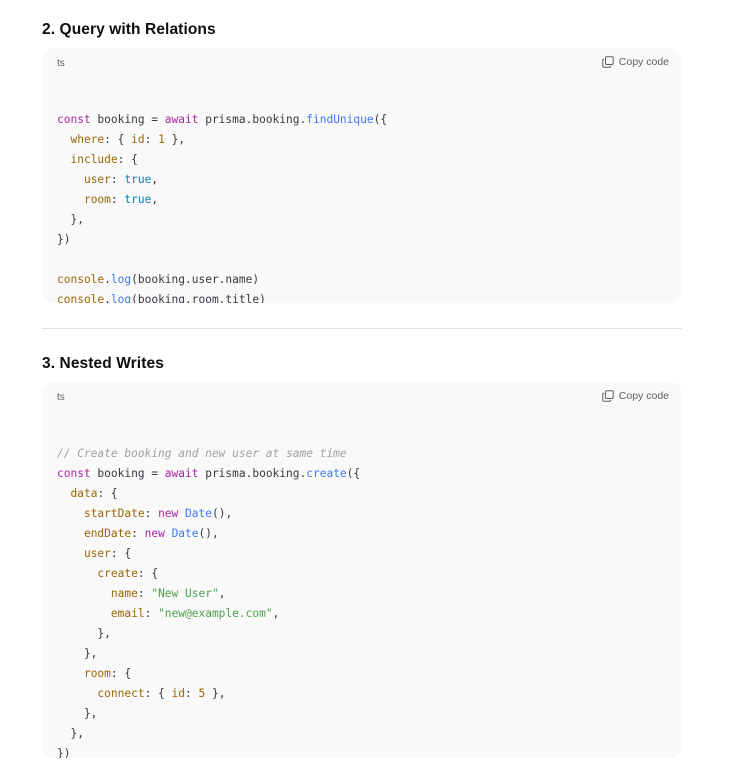 This screenshot has height=765, width=756. What do you see at coordinates (362, 140) in the screenshot?
I see `code-line: where: { id: 1 },` at bounding box center [362, 140].